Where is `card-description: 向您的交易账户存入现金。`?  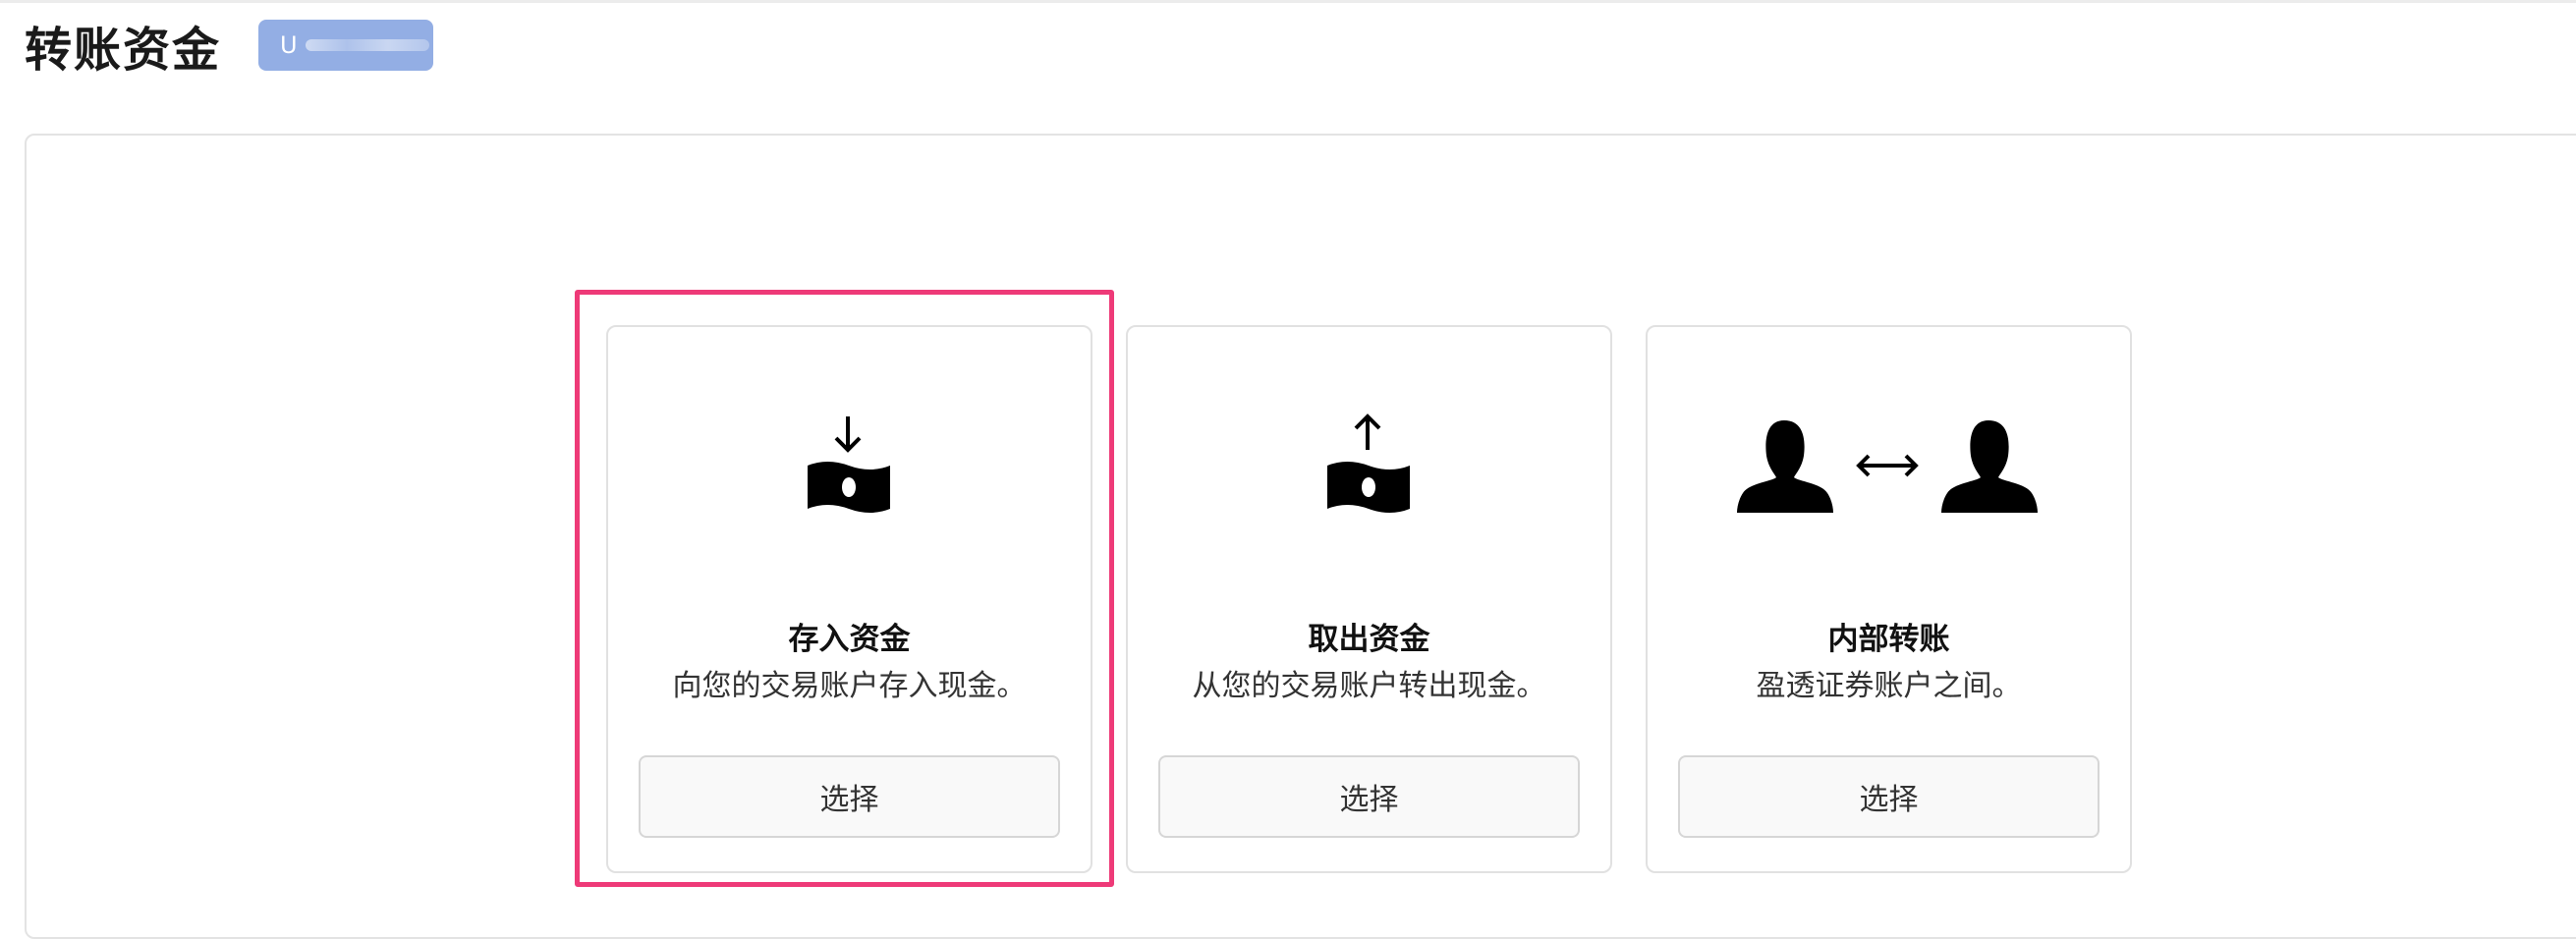 card-description: 向您的交易账户存入现金。 is located at coordinates (849, 686).